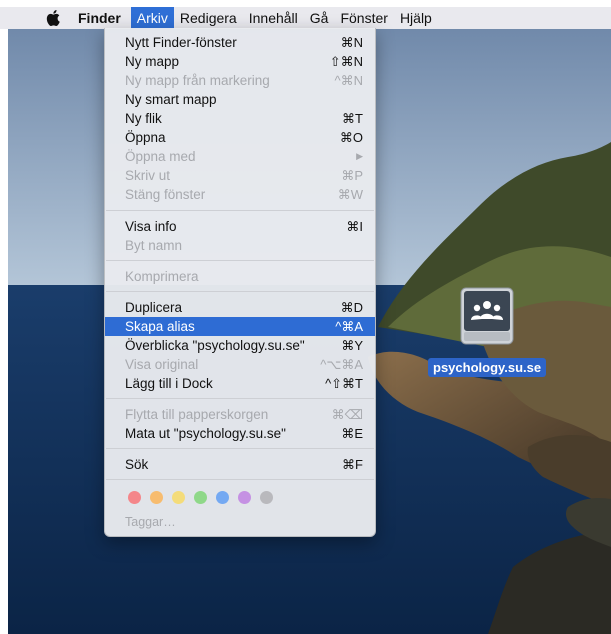 The height and width of the screenshot is (634, 611). I want to click on tag-orange, so click(156, 497).